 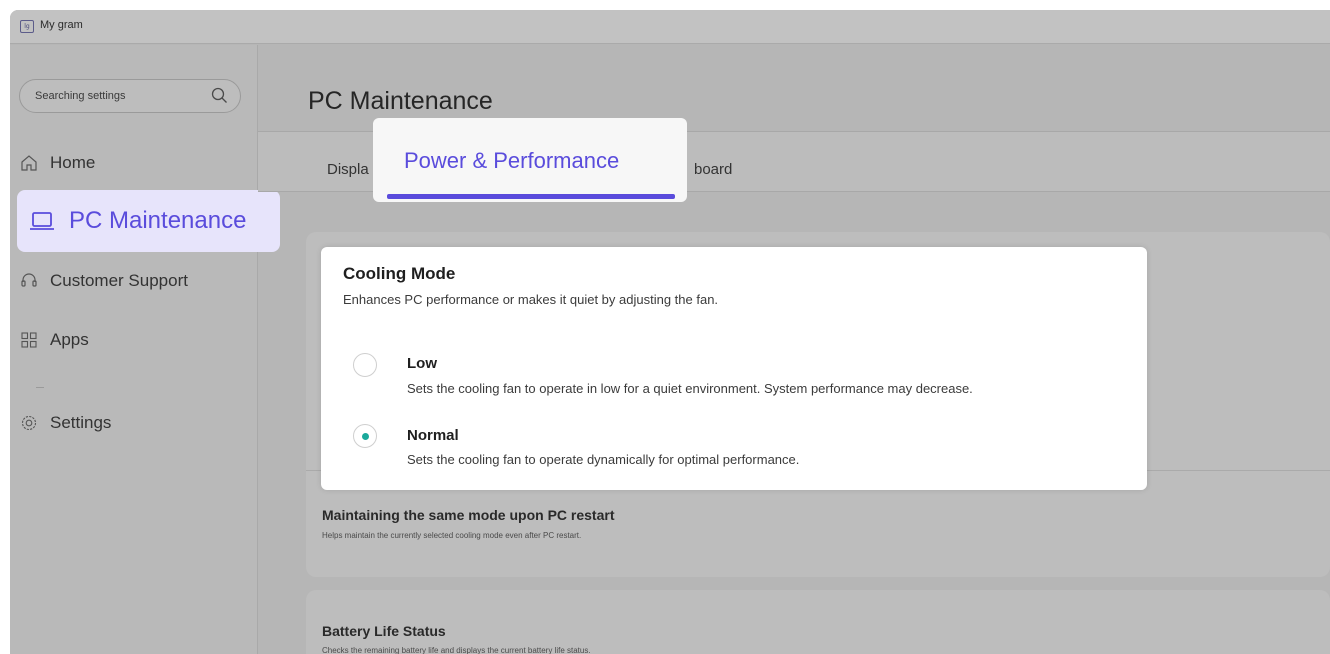 What do you see at coordinates (400, 101) in the screenshot?
I see `page-title: PC Maintenance` at bounding box center [400, 101].